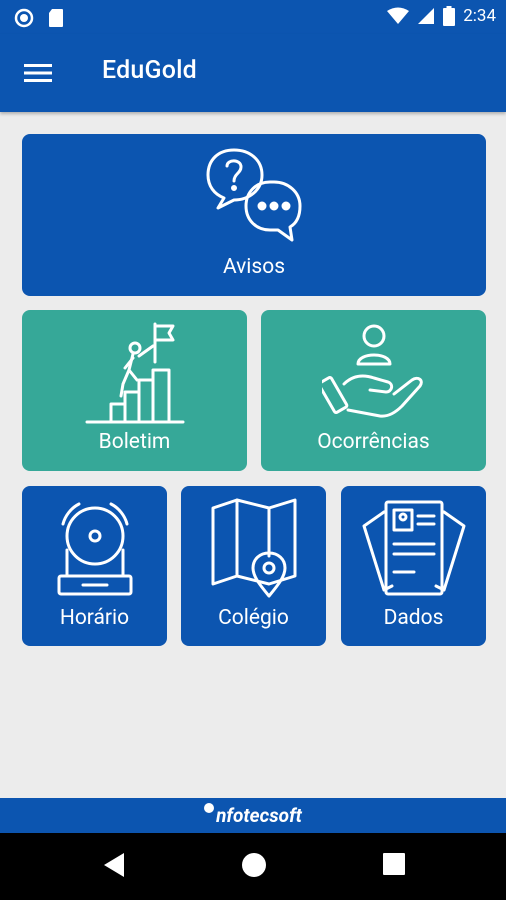  What do you see at coordinates (254, 267) in the screenshot?
I see `avisos-label: Avisos` at bounding box center [254, 267].